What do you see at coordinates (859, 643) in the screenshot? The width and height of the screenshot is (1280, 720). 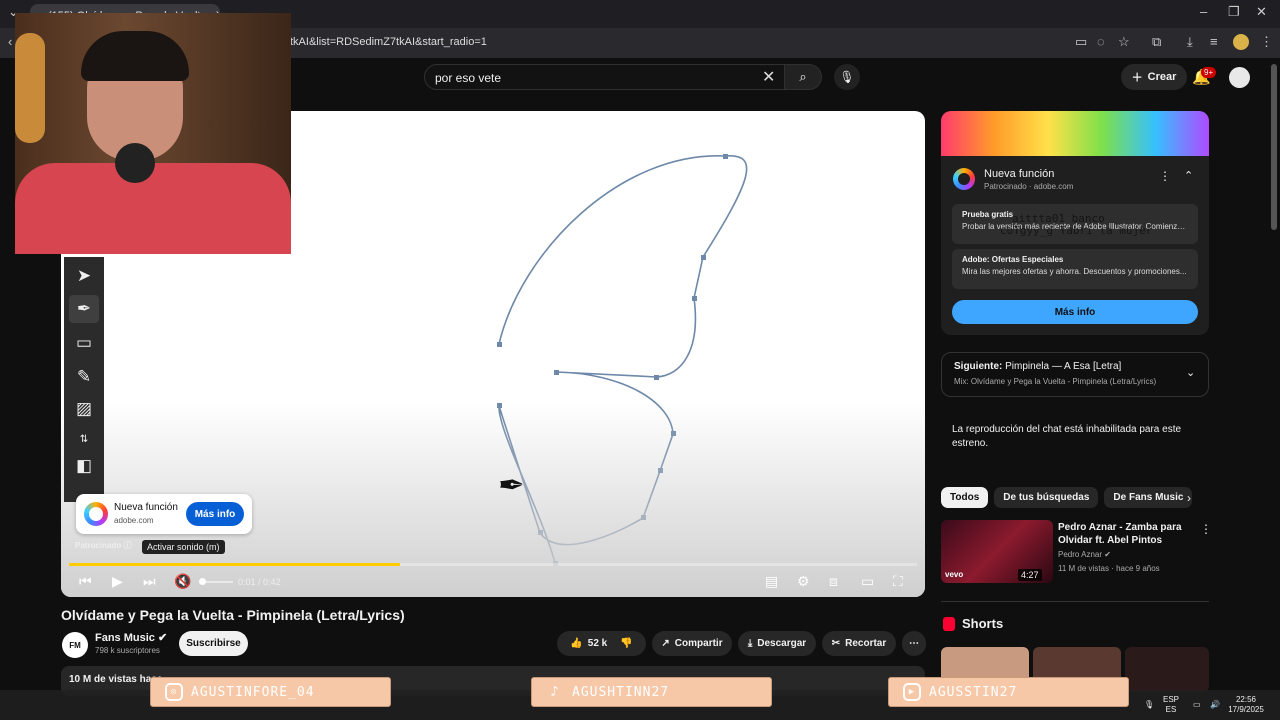 I see `clip-button: ✂ Recortar` at bounding box center [859, 643].